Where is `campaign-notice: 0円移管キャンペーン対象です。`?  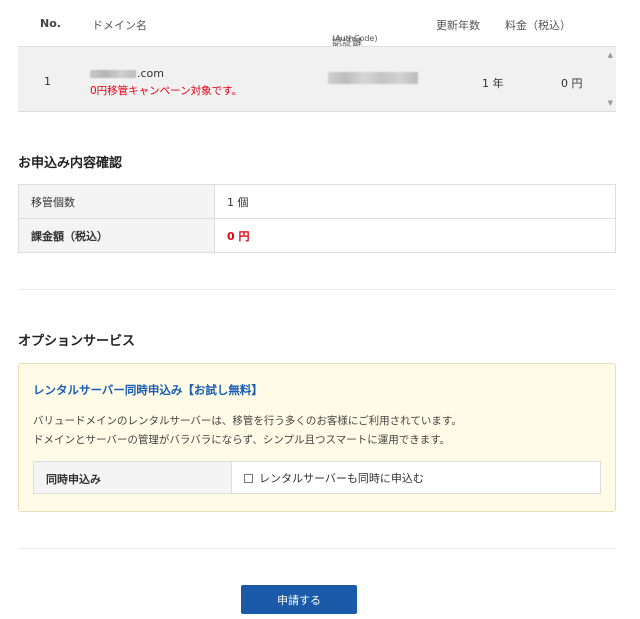 campaign-notice: 0円移管キャンペーン対象です。 is located at coordinates (166, 91).